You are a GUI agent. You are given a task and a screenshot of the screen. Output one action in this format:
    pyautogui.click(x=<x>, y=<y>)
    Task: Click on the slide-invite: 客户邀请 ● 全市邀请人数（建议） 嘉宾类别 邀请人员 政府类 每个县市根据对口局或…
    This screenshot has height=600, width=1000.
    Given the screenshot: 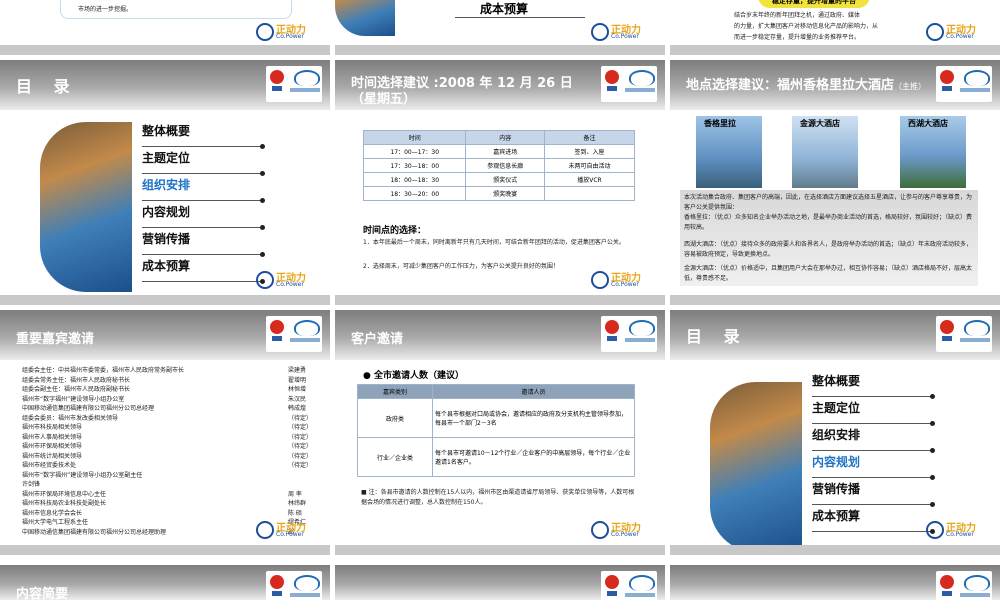 What is the action you would take?
    pyautogui.click(x=500, y=432)
    